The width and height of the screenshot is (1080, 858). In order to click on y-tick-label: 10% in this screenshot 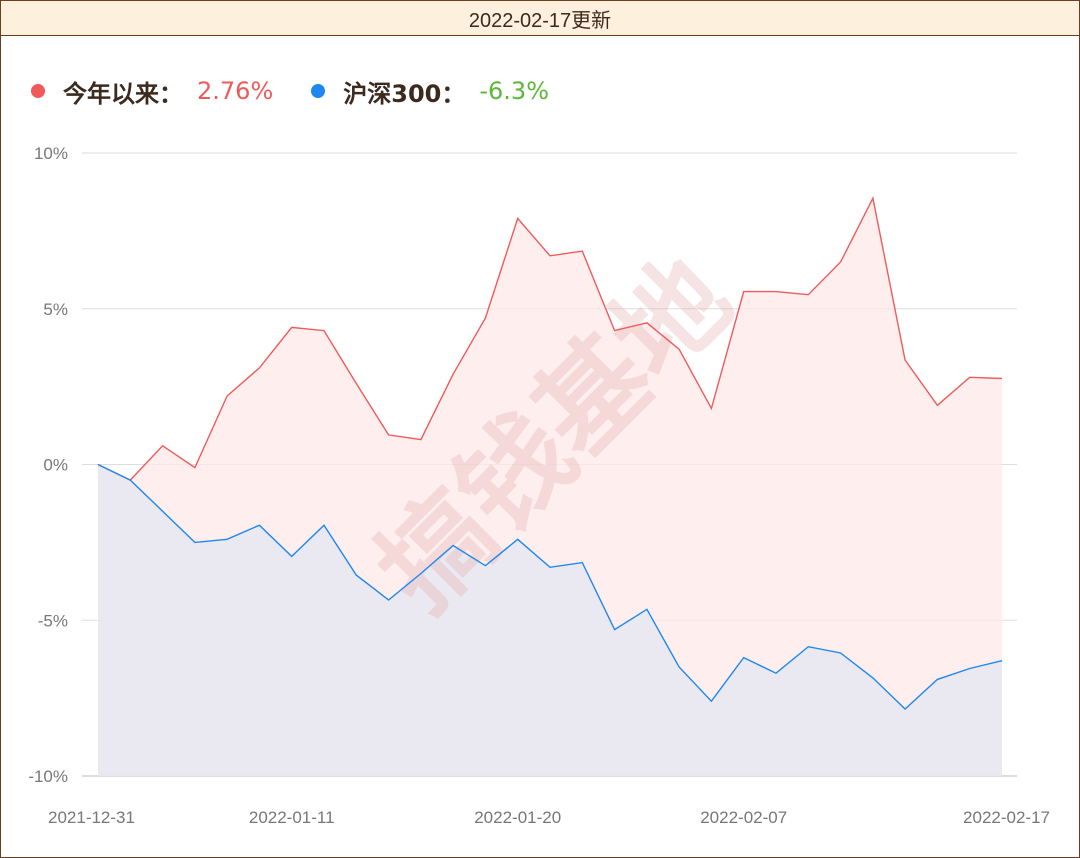, I will do `click(51, 153)`.